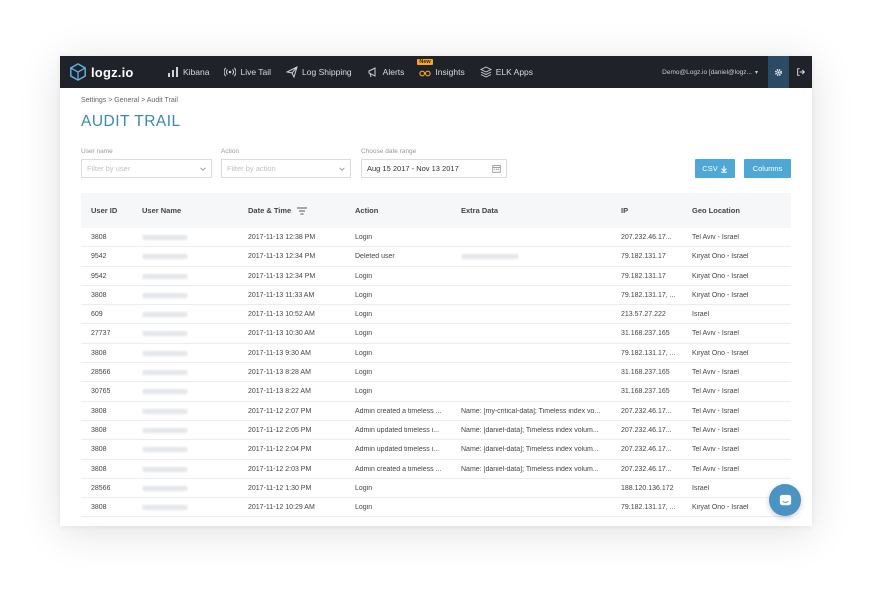  I want to click on megaphone-icon, so click(372, 72).